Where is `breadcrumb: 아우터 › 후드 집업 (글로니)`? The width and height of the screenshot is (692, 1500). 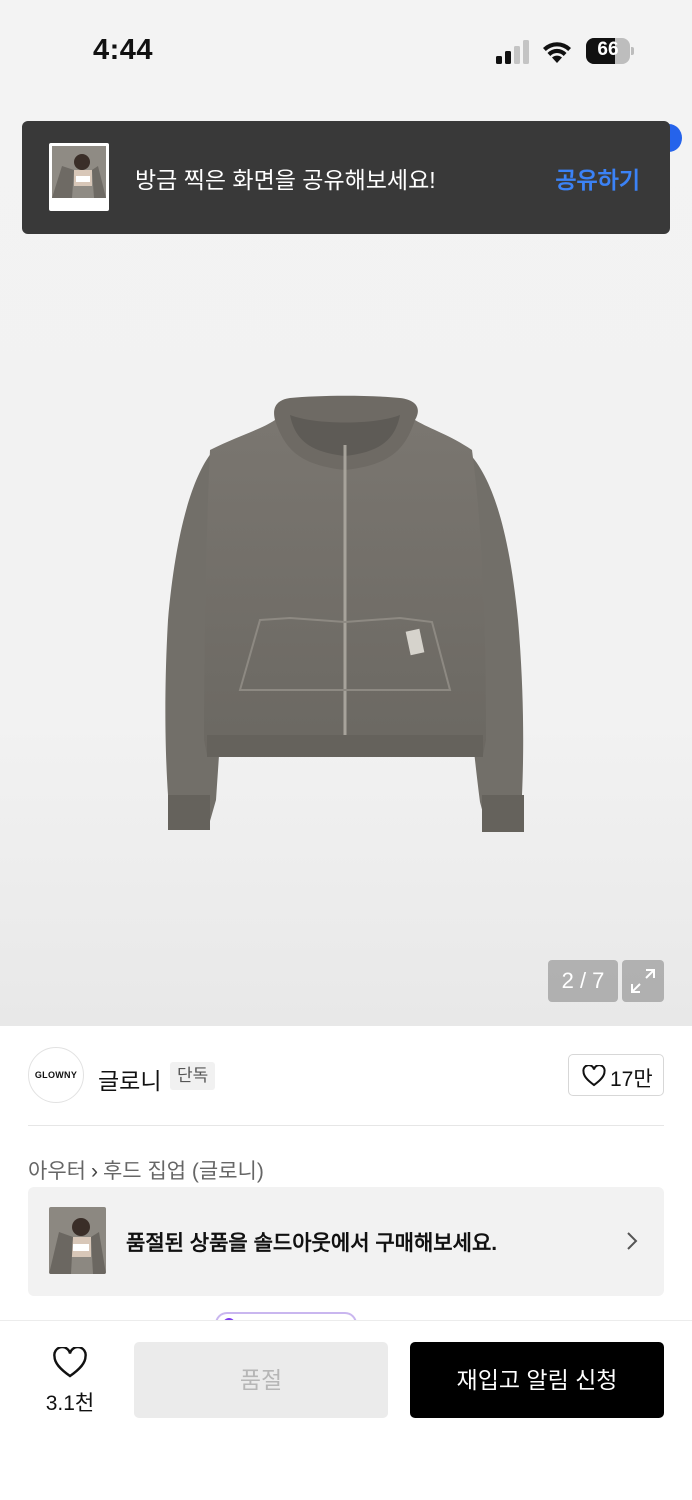 breadcrumb: 아우터 › 후드 집업 (글로니) is located at coordinates (146, 1170).